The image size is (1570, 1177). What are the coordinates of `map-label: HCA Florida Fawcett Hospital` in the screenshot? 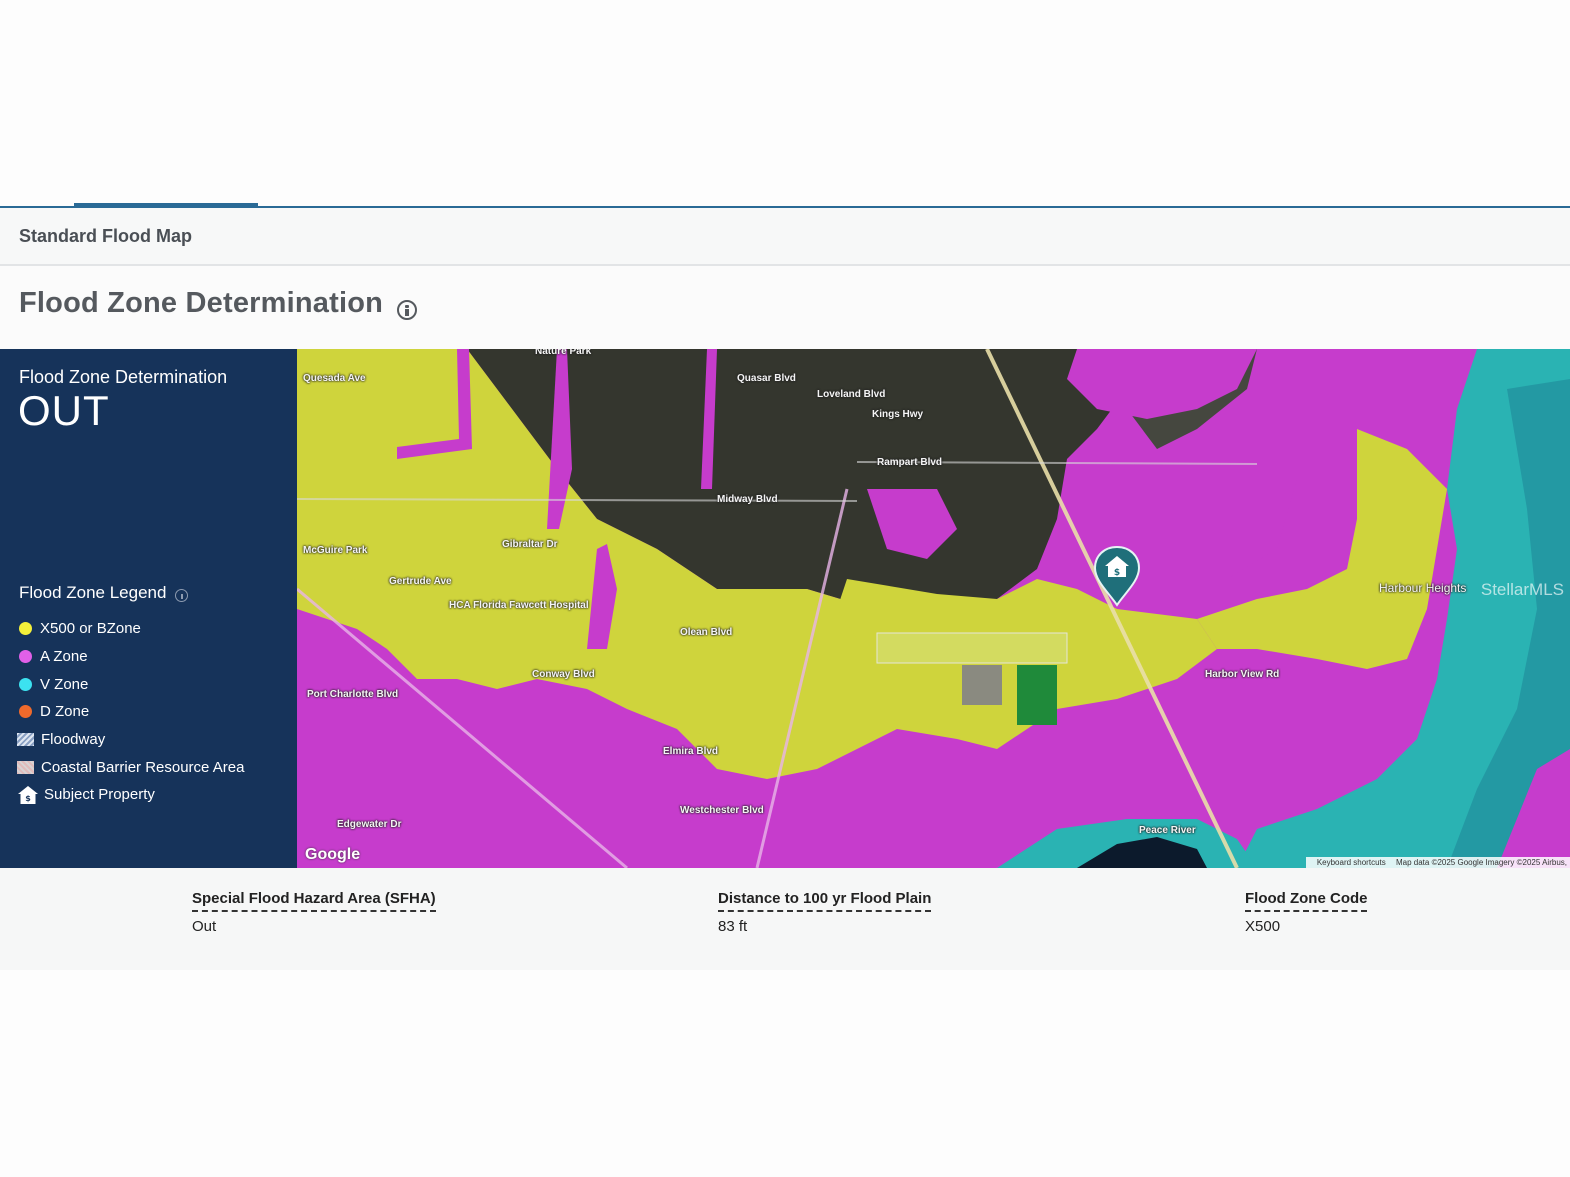 It's located at (519, 605).